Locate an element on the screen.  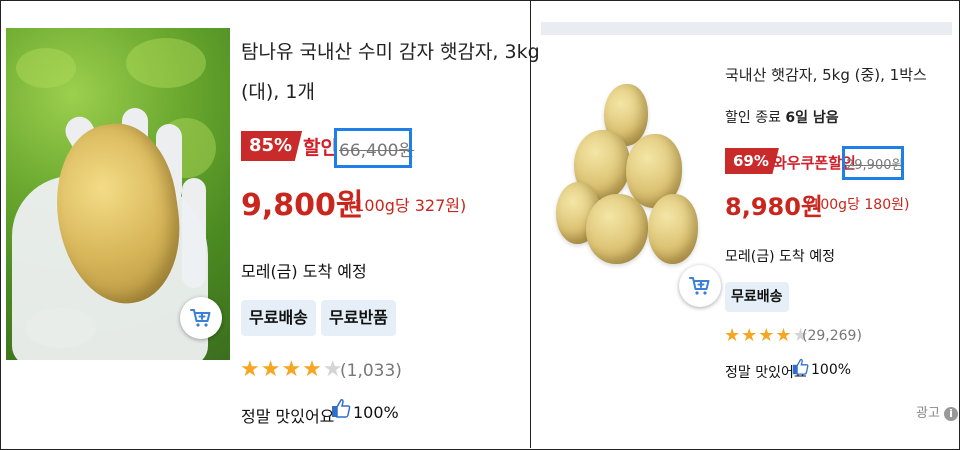
ad-label: 광고 is located at coordinates (928, 413).